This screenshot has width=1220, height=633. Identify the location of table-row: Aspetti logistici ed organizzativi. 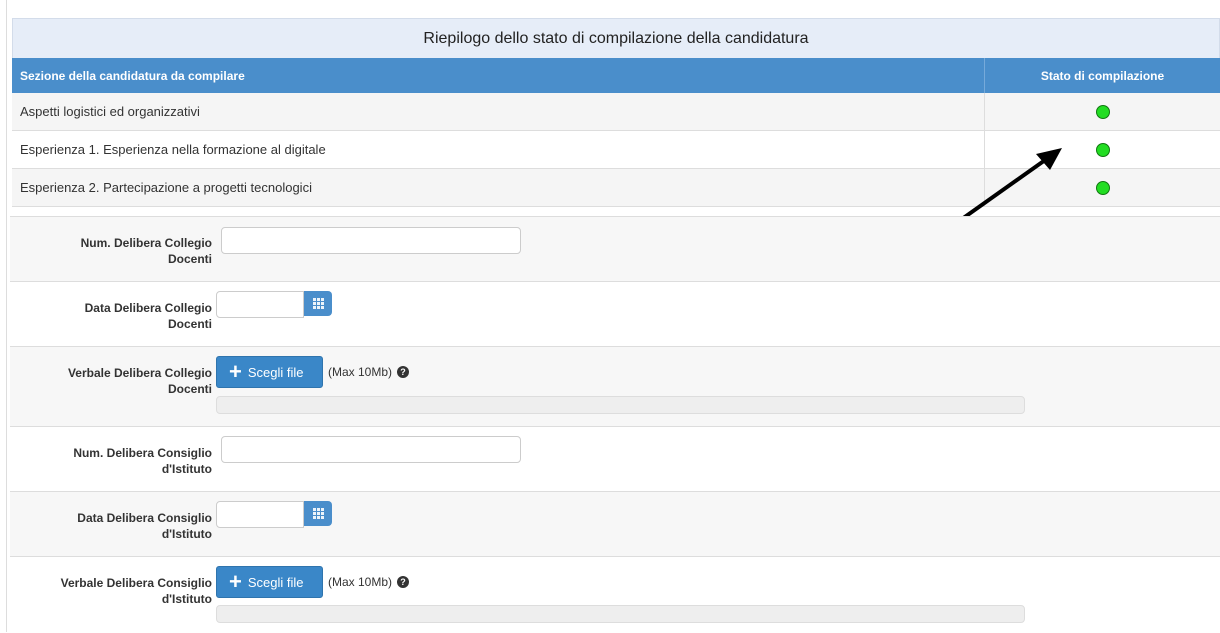
(616, 112).